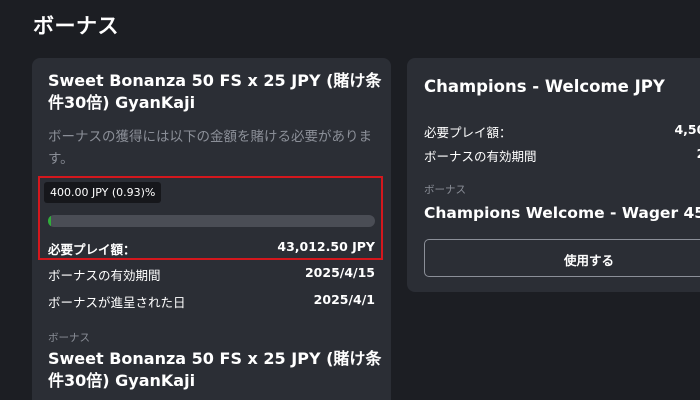 Image resolution: width=700 pixels, height=400 pixels. I want to click on expiry-value: 20, so click(698, 153).